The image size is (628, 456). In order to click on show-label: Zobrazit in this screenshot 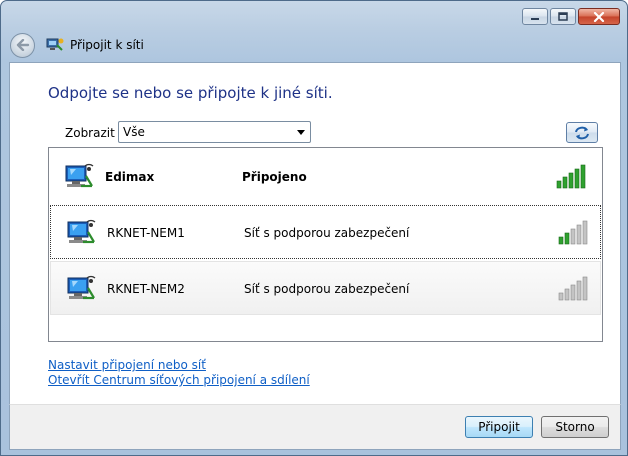, I will do `click(90, 133)`.